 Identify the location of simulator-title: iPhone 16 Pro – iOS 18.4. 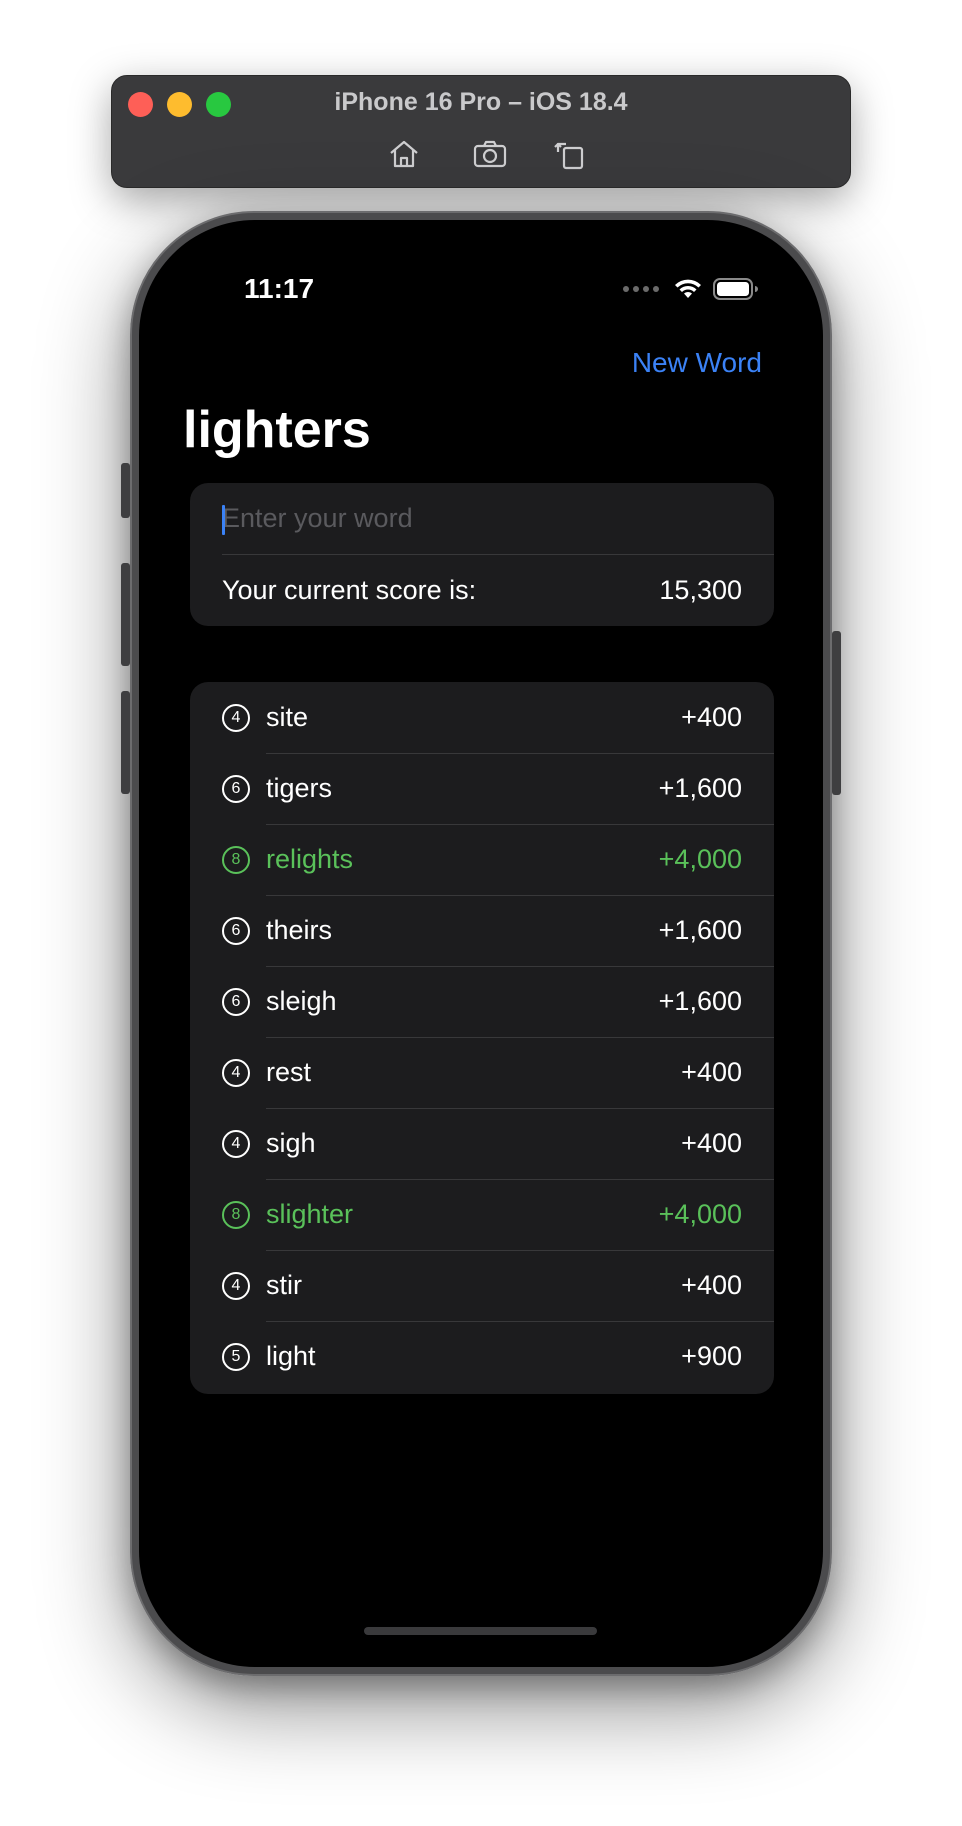
(481, 102).